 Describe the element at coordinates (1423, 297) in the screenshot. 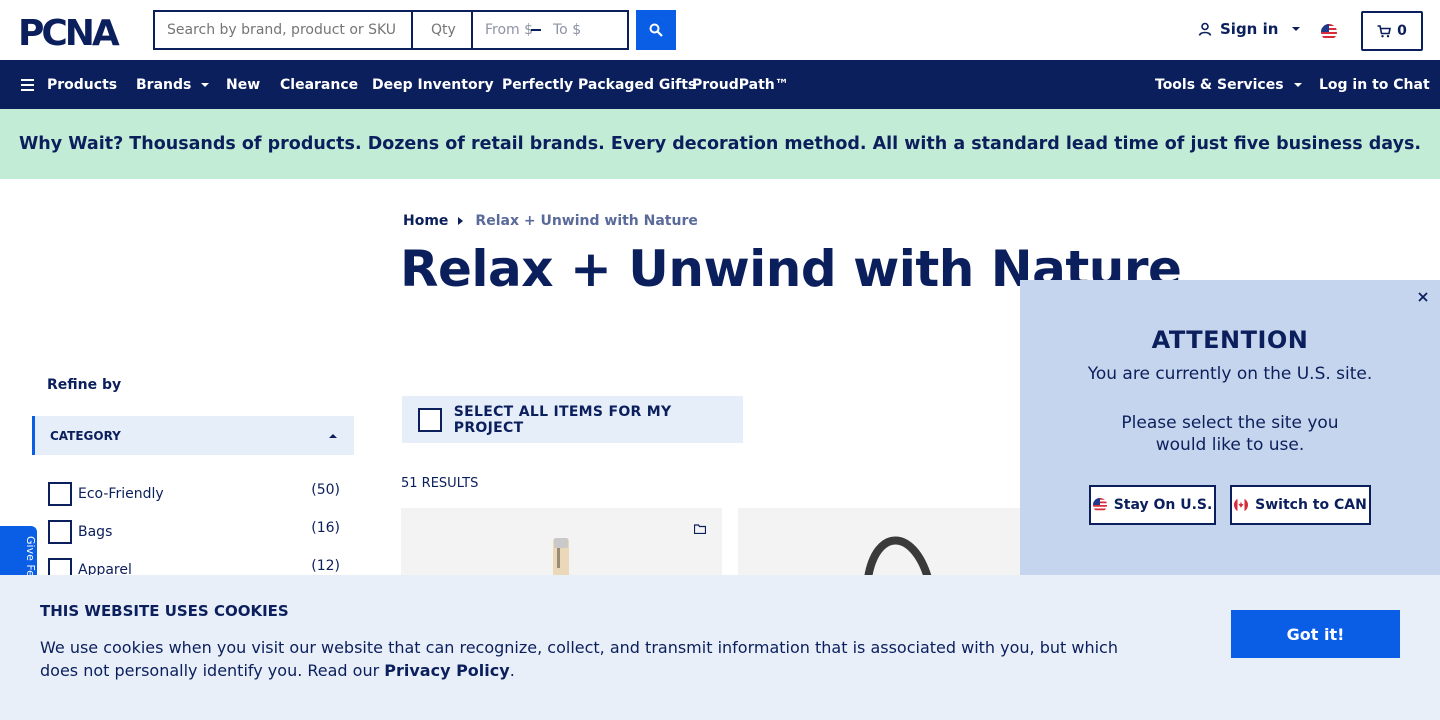

I see `close-icon` at that location.